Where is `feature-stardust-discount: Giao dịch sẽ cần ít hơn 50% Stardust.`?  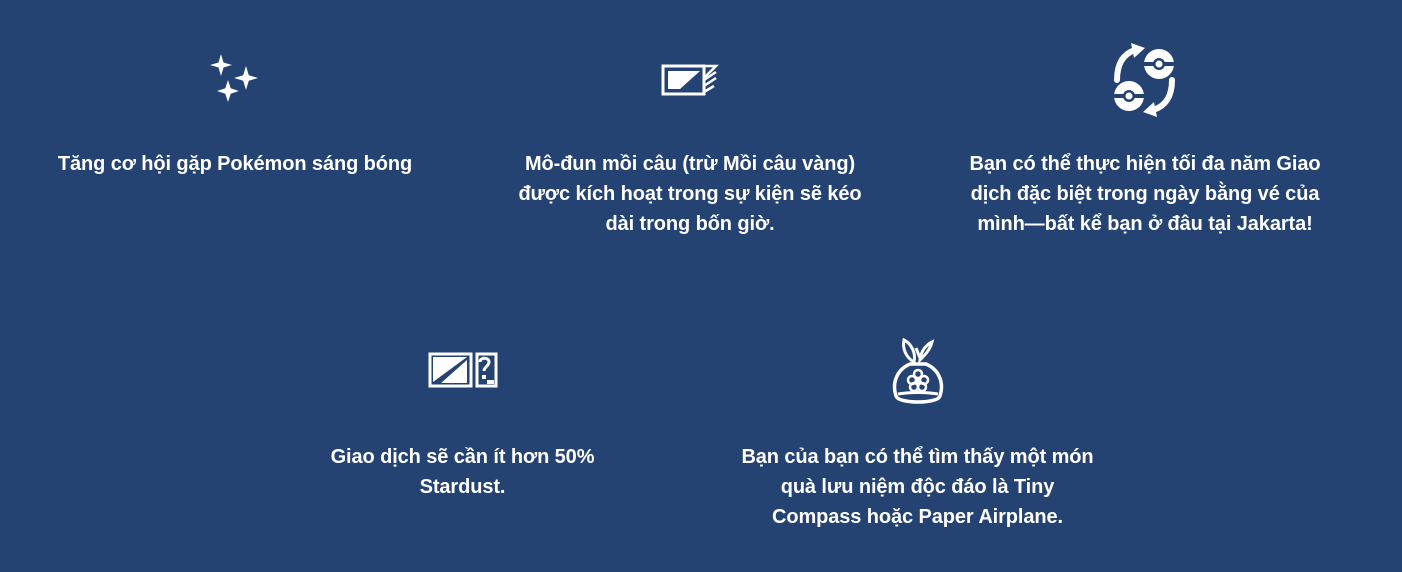 feature-stardust-discount: Giao dịch sẽ cần ít hơn 50% Stardust. is located at coordinates (462, 420).